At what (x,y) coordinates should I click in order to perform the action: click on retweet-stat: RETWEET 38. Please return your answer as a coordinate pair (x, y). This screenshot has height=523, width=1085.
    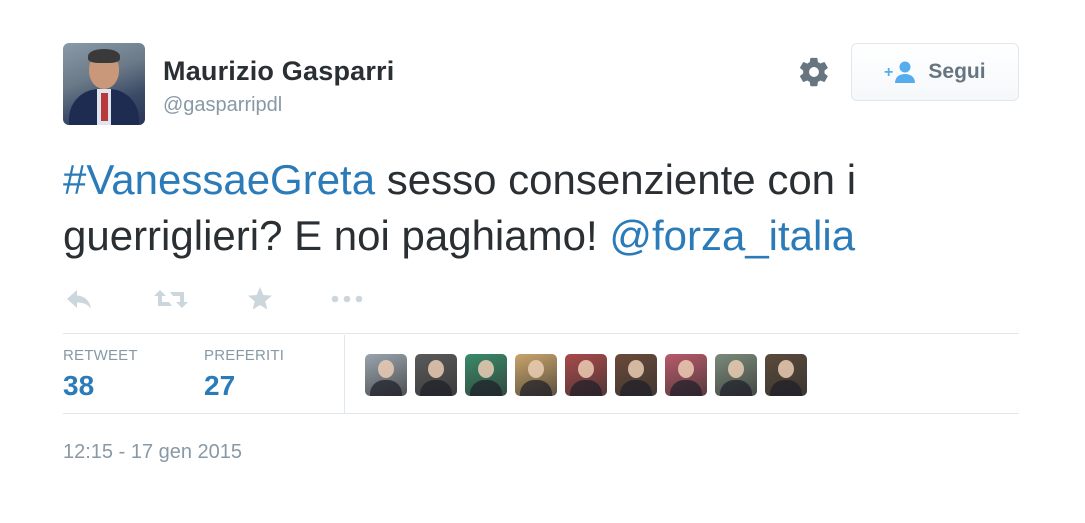
    Looking at the image, I should click on (100, 374).